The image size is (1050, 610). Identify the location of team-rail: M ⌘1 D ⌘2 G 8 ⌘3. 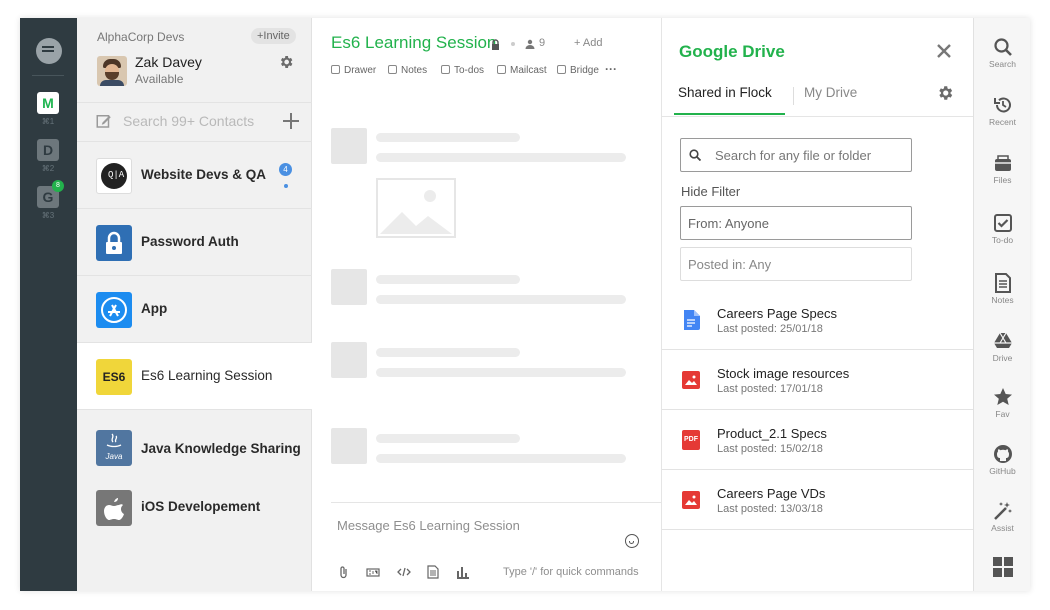
(48, 304).